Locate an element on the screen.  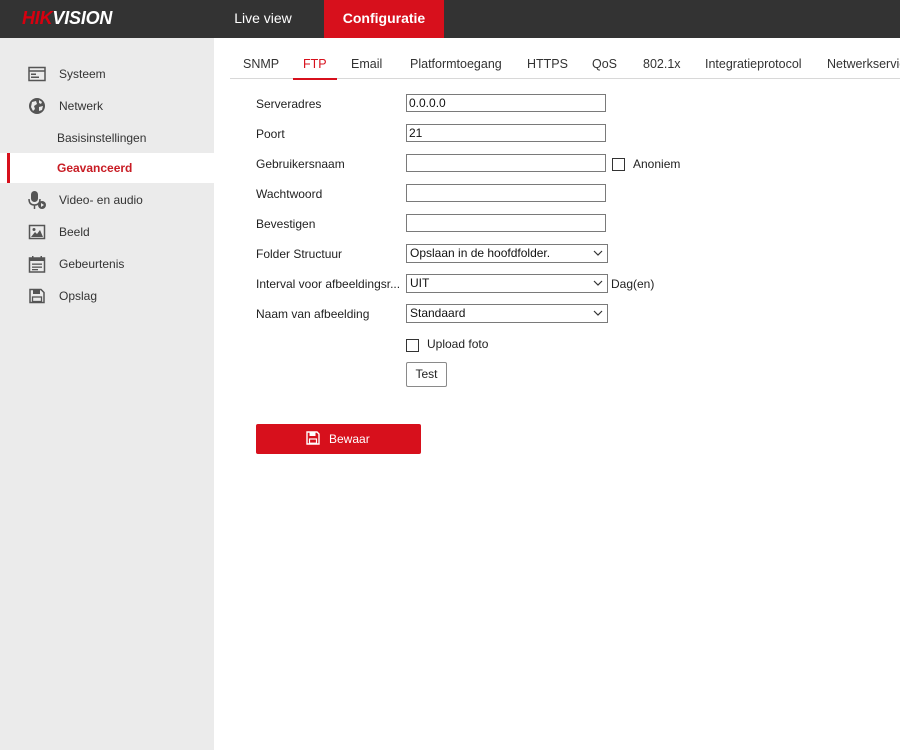
folder-structure-select: Opslaan in de hoofdfolder. is located at coordinates (507, 253).